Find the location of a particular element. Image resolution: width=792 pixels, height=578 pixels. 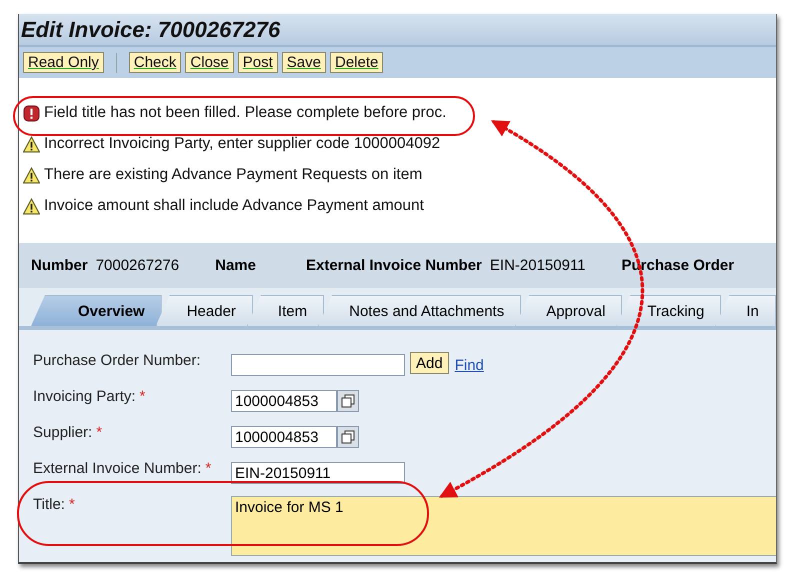

input-field: EIN-20150911 is located at coordinates (318, 473).